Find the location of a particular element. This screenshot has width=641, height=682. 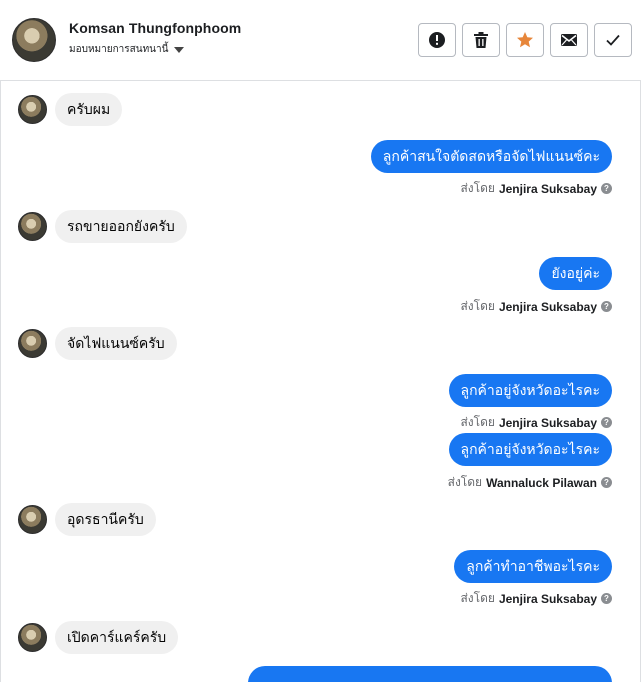

message-incoming: เปิดคาร์แคร์ครับ is located at coordinates (98, 637).